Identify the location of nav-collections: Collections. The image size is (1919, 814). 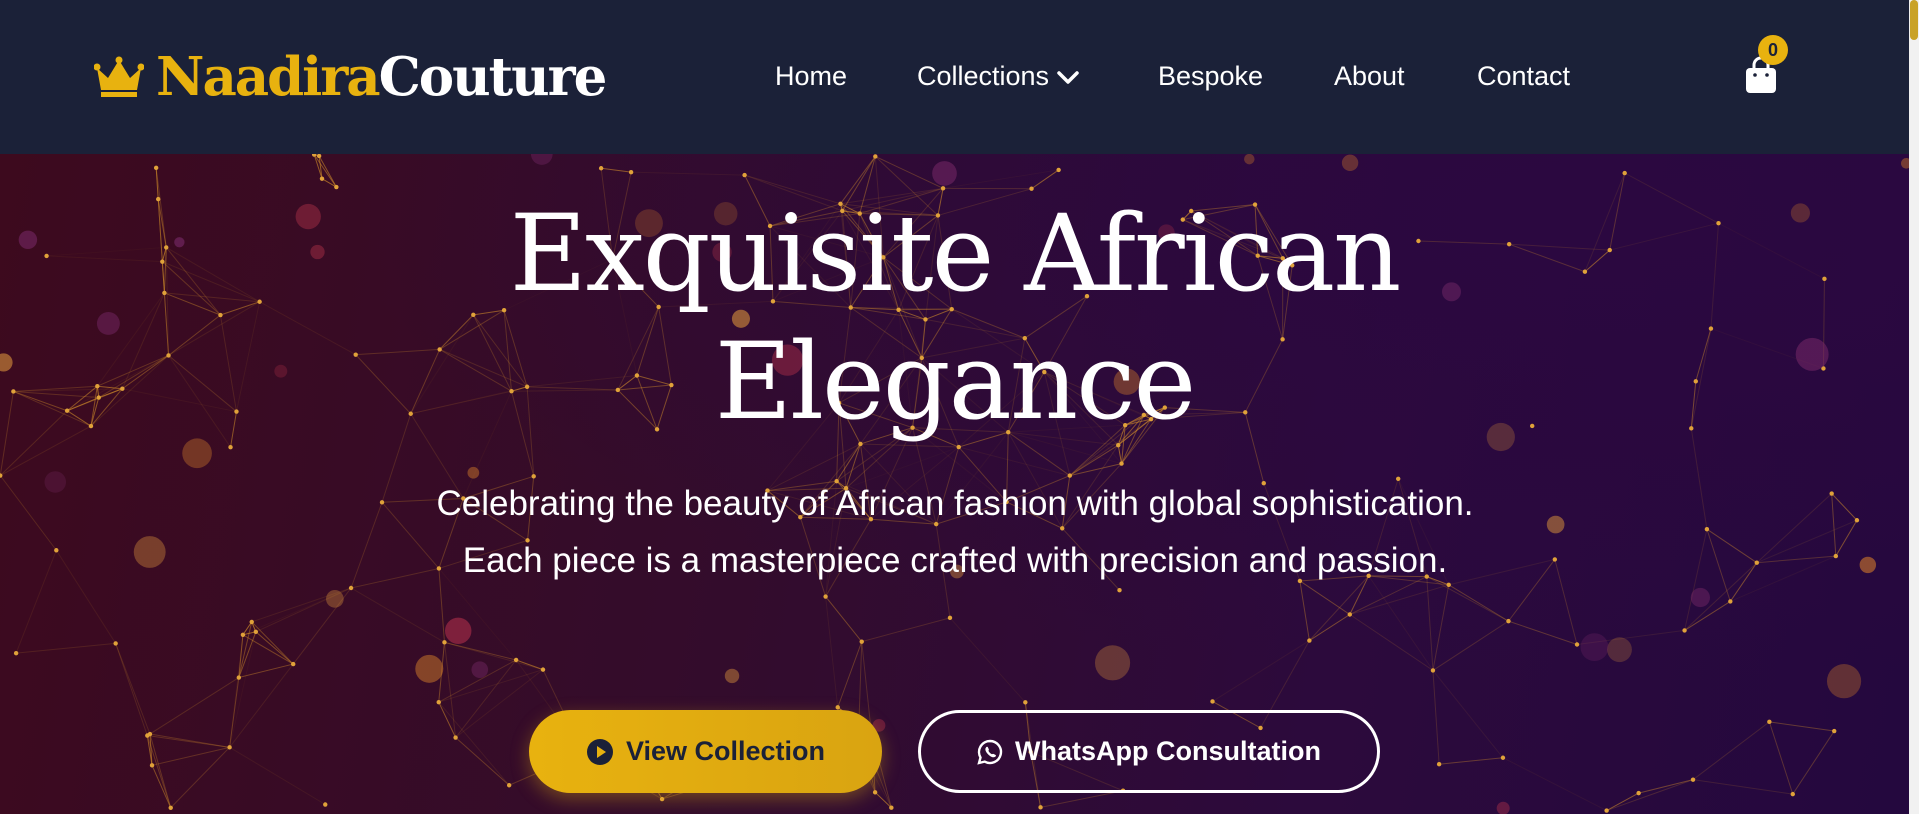
(998, 76).